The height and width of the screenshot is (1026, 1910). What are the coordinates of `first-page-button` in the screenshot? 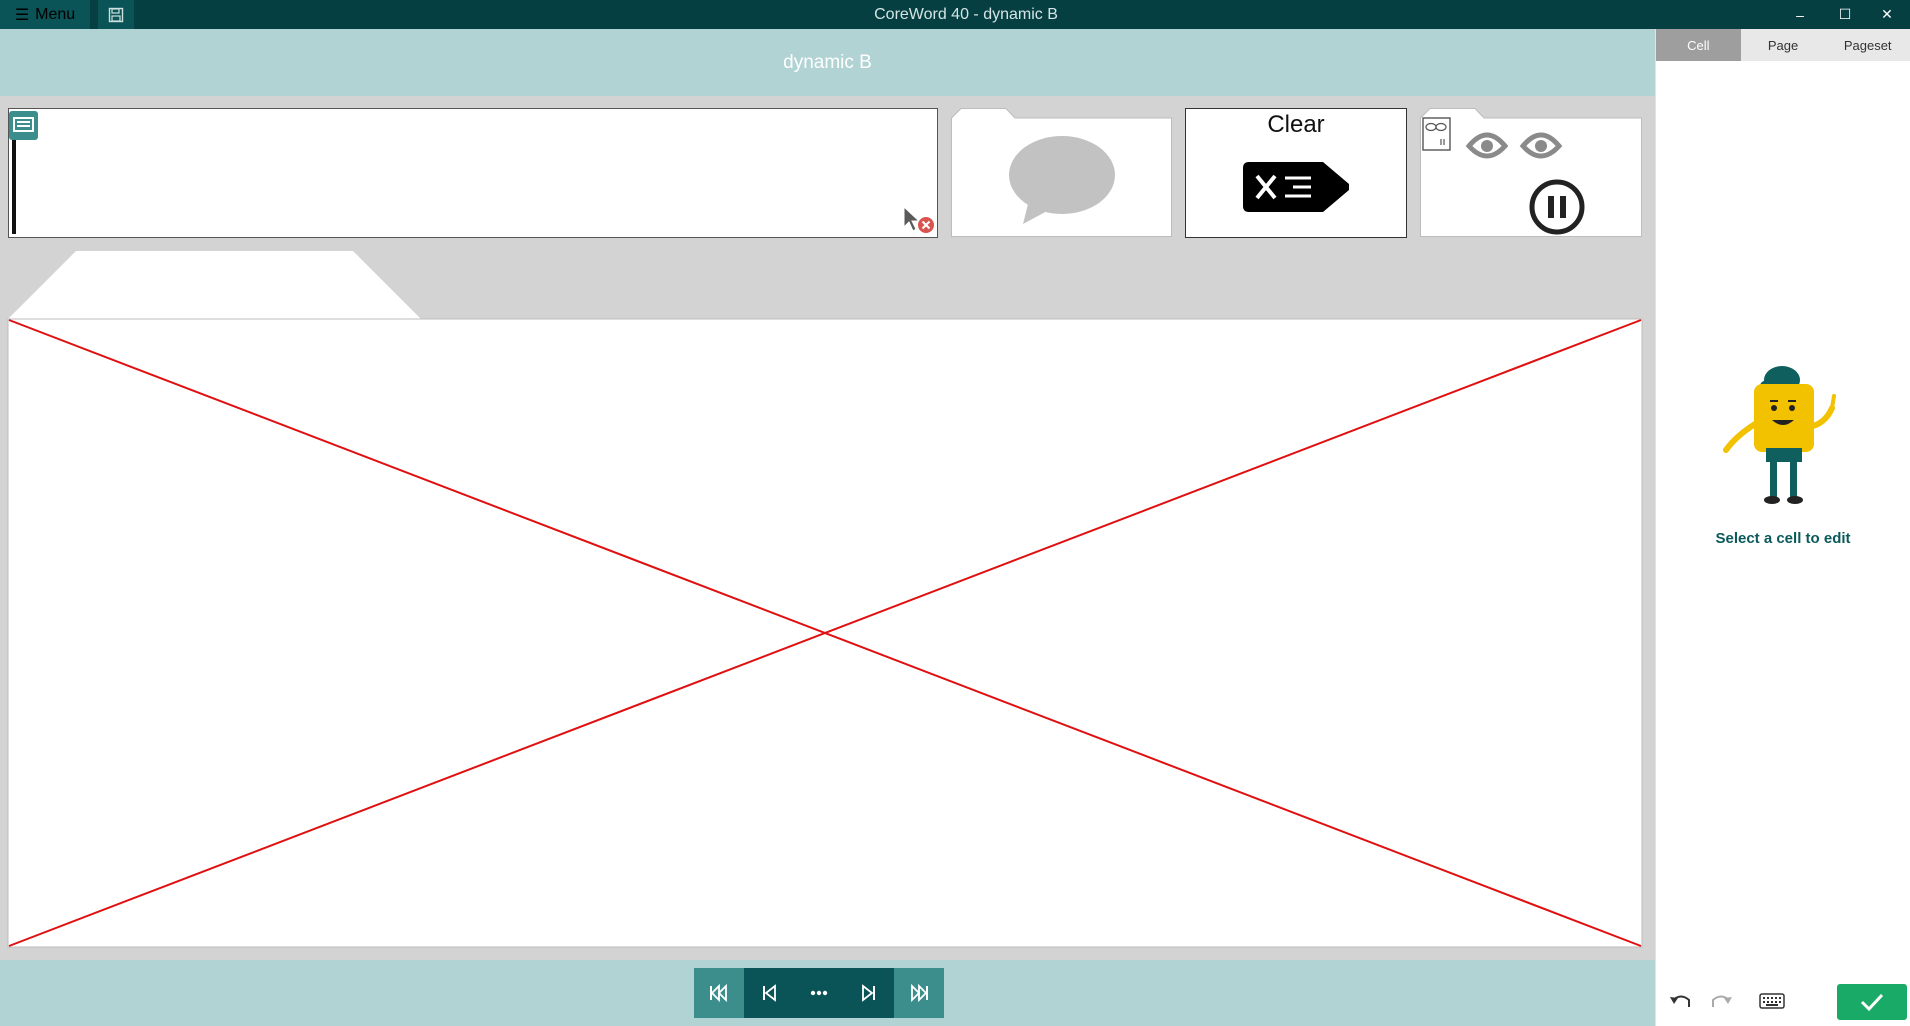 It's located at (719, 993).